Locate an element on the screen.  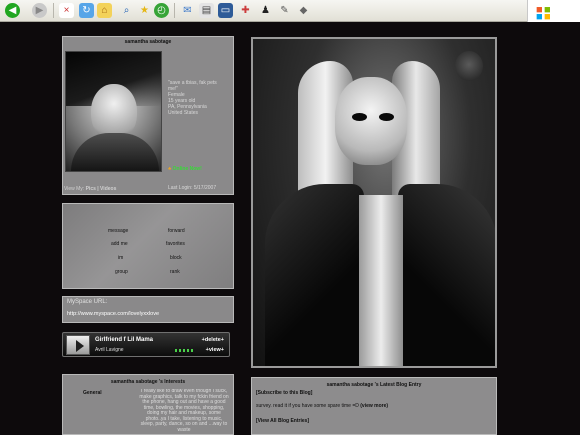
browser-toolbar: ◀ ▶ × ↻ ⌂ ⌕ ★ ◴ ✉ ▤ ▭ ✚ ♟ ✎ ◆ ■ ■ ■ ■ is located at coordinates (290, 11).